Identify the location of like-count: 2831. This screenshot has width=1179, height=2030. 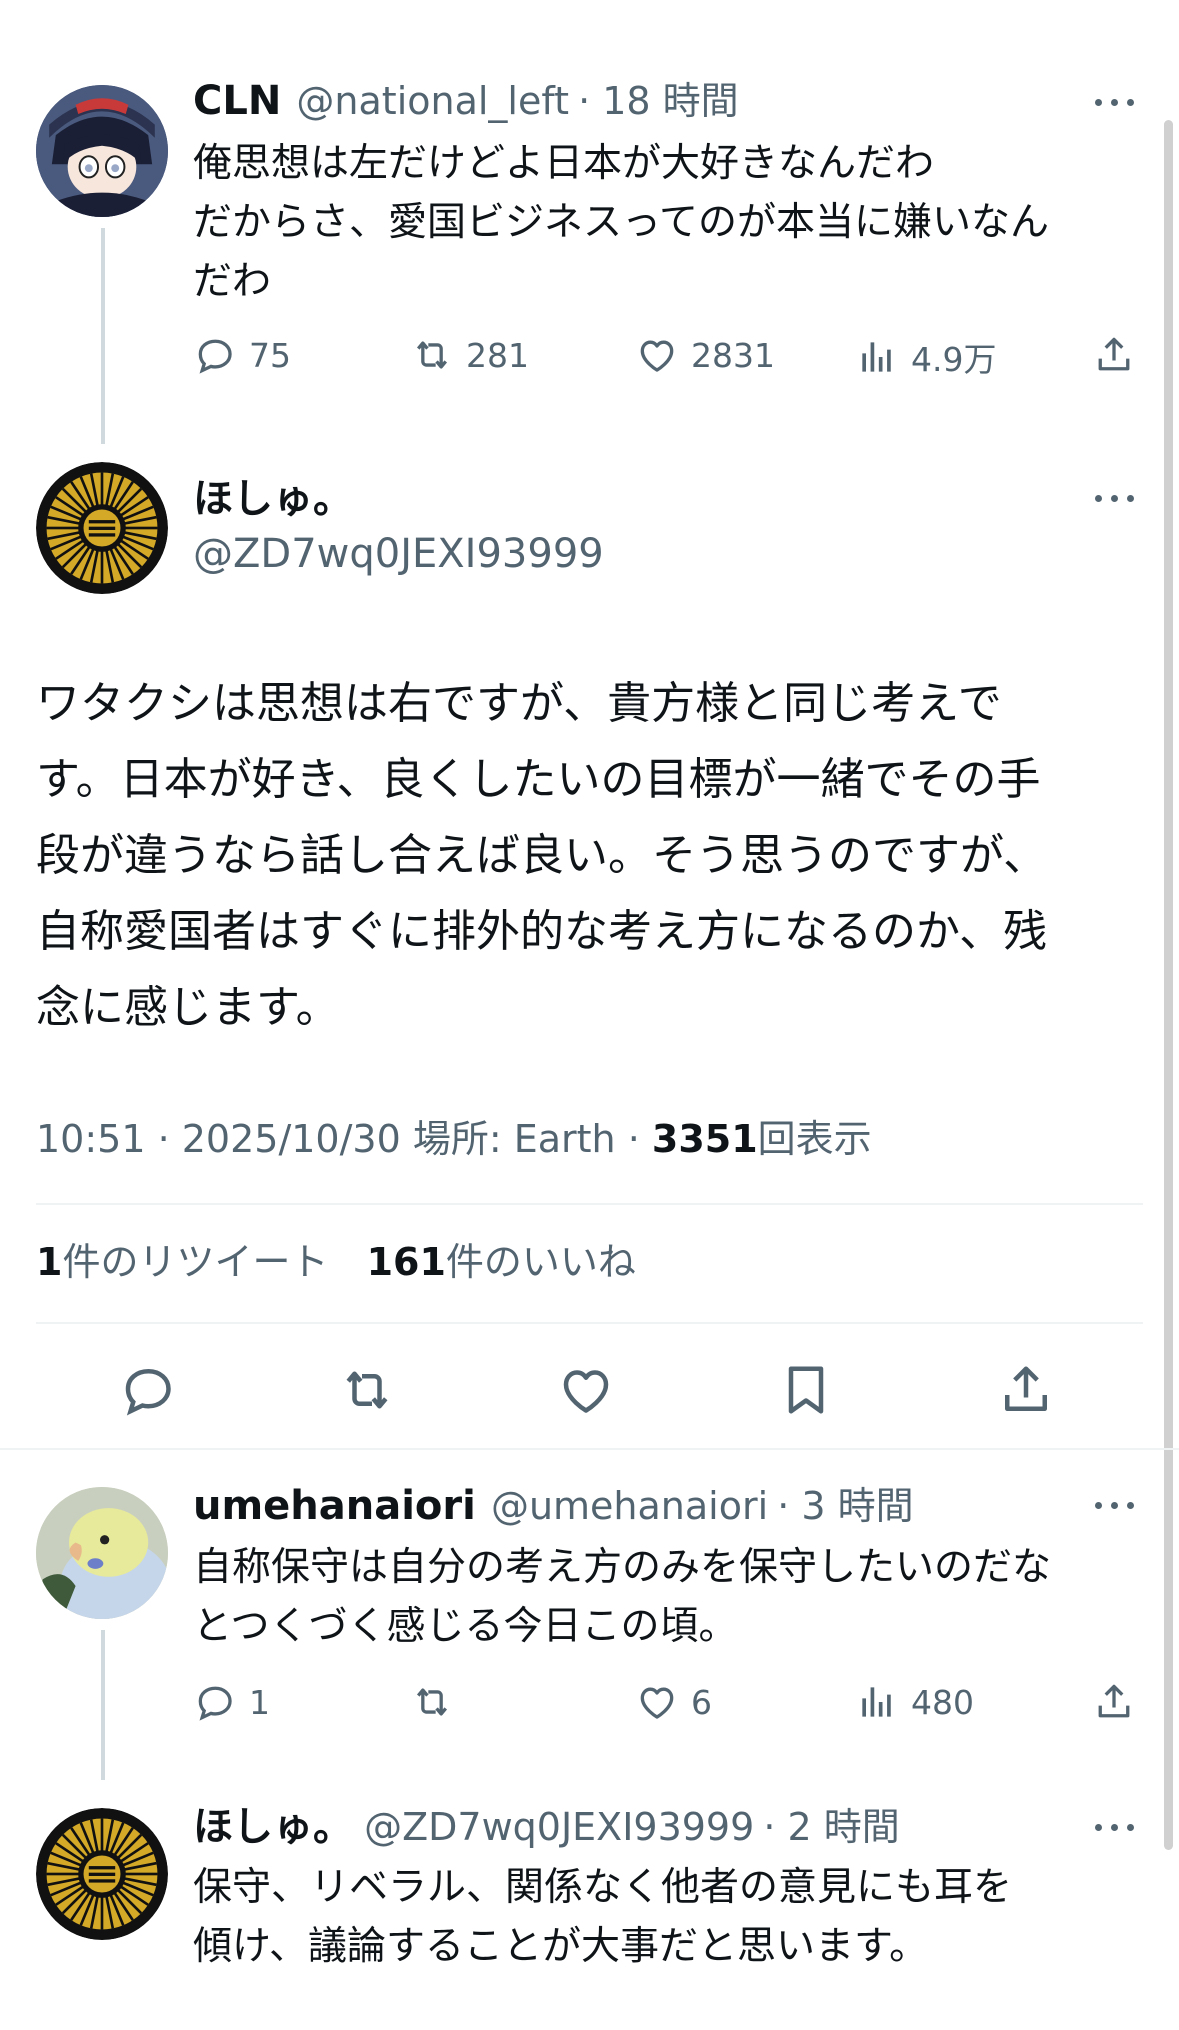
(733, 355).